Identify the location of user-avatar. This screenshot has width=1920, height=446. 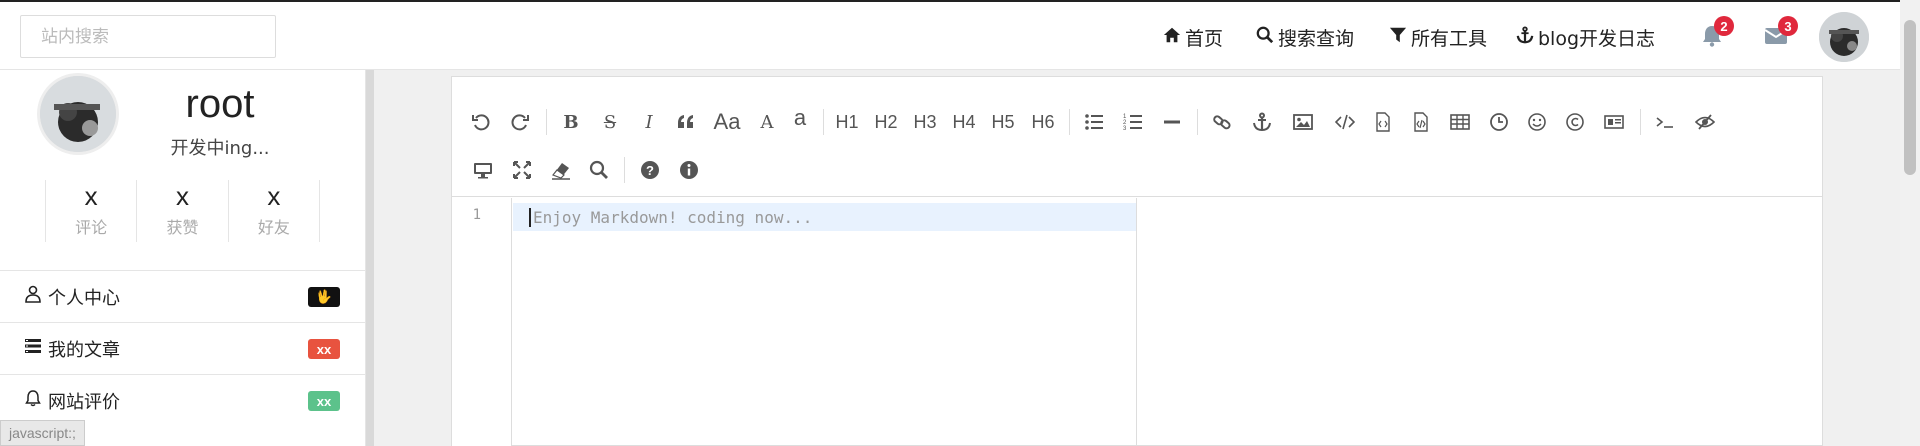
(1844, 37).